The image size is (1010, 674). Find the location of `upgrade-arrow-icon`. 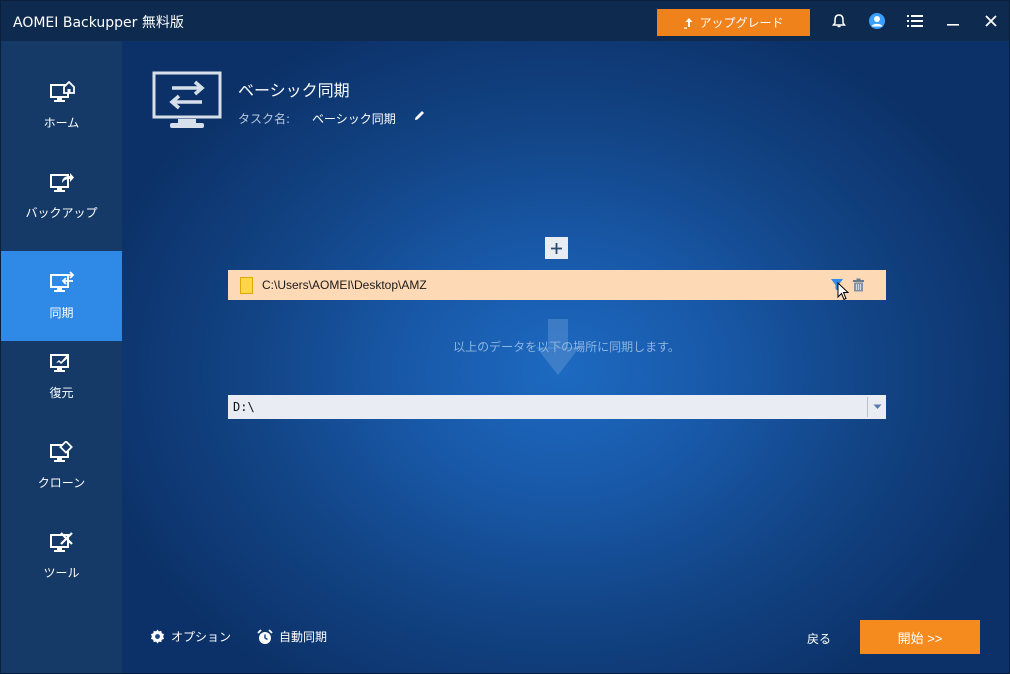

upgrade-arrow-icon is located at coordinates (688, 23).